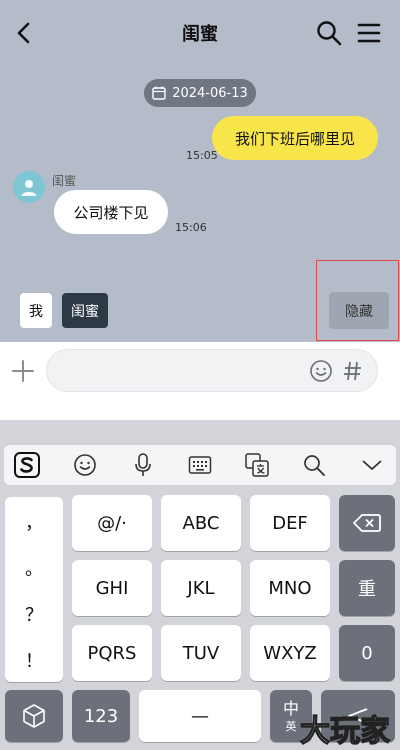 The height and width of the screenshot is (750, 400). Describe the element at coordinates (367, 653) in the screenshot. I see `zero-key: 0` at that location.